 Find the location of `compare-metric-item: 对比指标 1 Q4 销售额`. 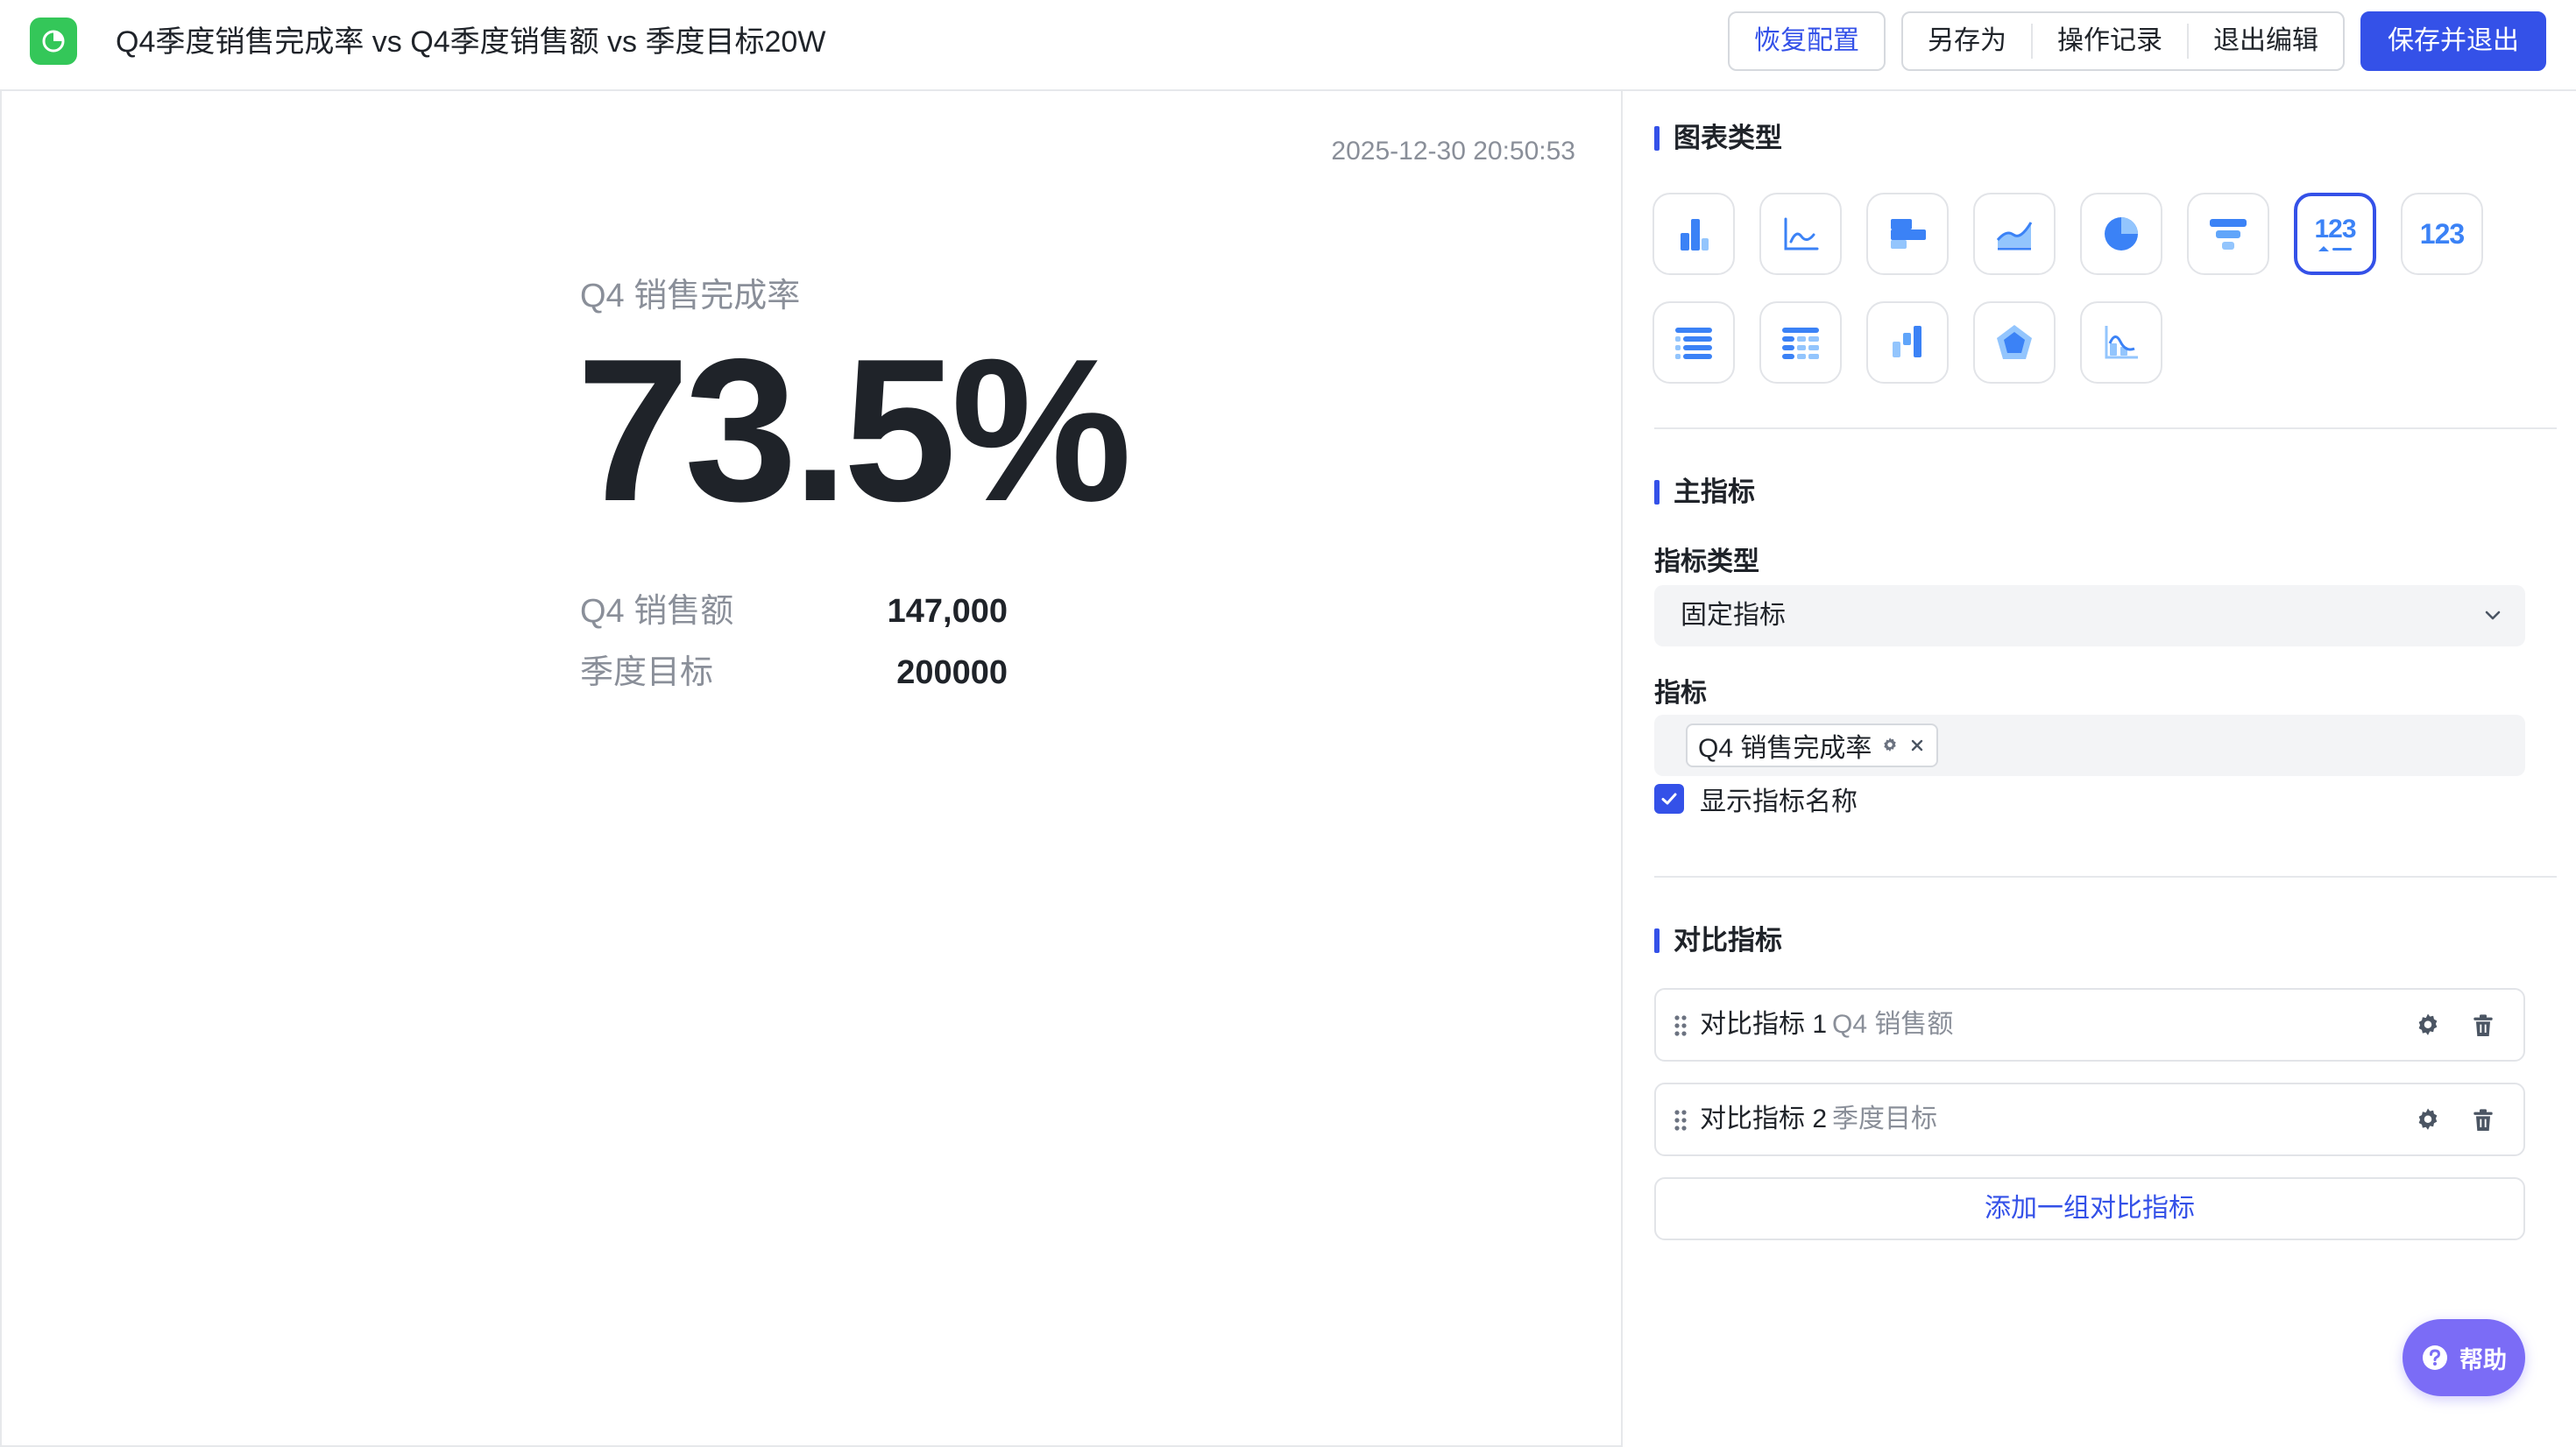

compare-metric-item: 对比指标 1 Q4 销售额 is located at coordinates (2089, 1025).